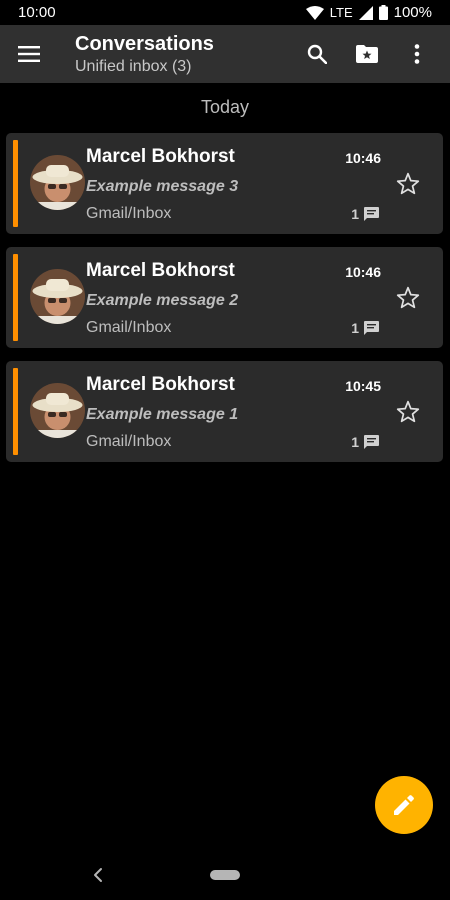 This screenshot has width=450, height=900. I want to click on home-button, so click(225, 875).